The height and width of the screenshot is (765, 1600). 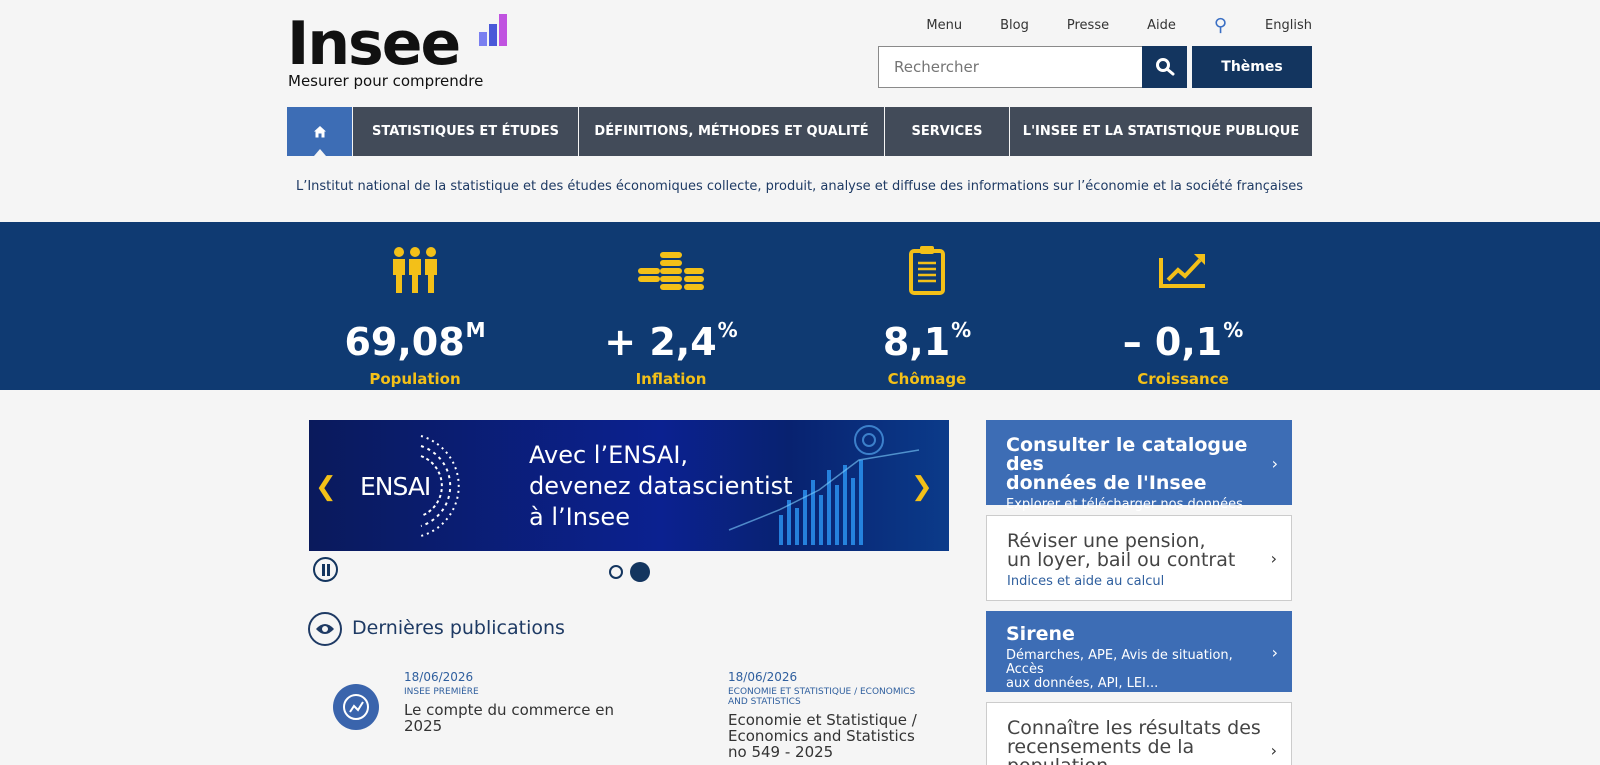 What do you see at coordinates (374, 44) in the screenshot?
I see `logo-word: Insee` at bounding box center [374, 44].